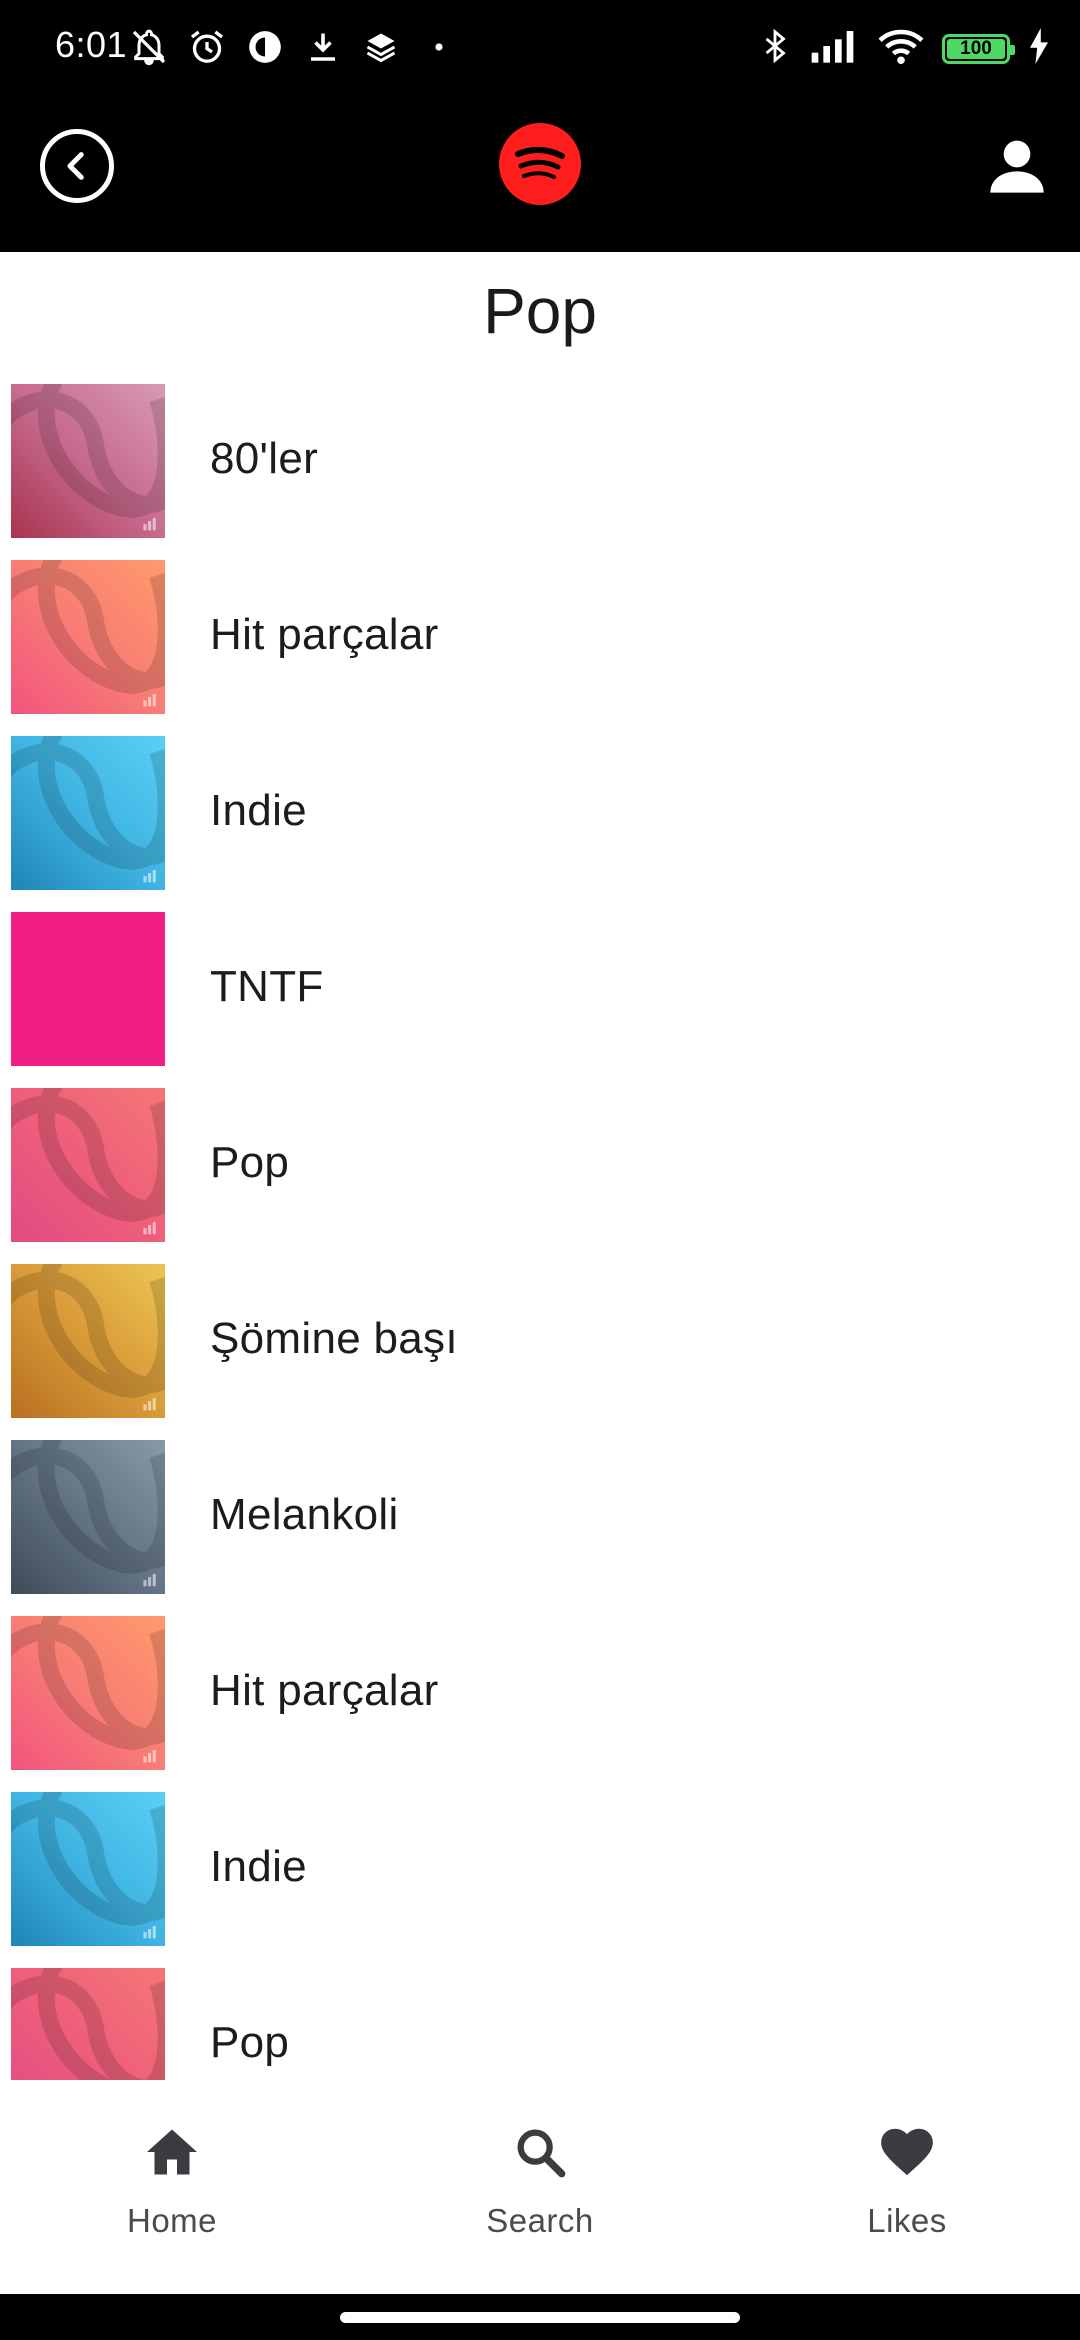  Describe the element at coordinates (381, 47) in the screenshot. I see `layers-icon` at that location.